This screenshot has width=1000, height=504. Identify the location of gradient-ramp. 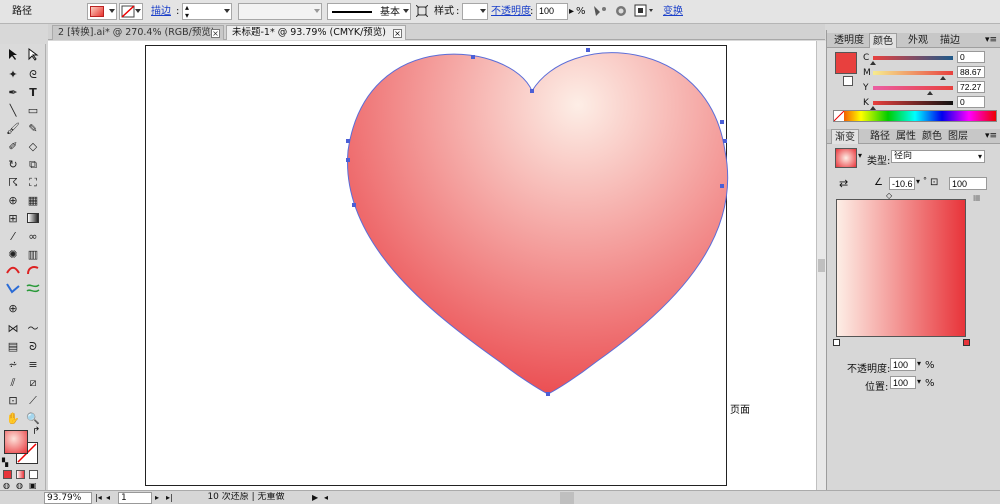
(901, 268).